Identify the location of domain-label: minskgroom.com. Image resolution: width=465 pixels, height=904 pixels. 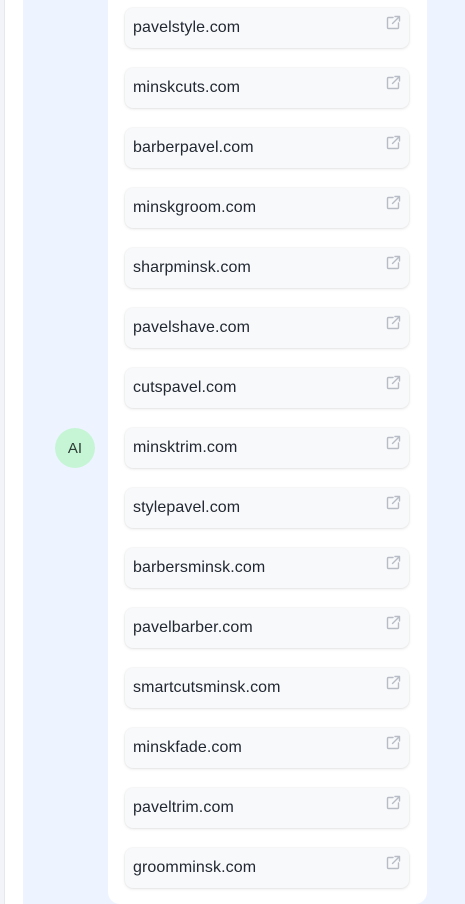
(195, 207).